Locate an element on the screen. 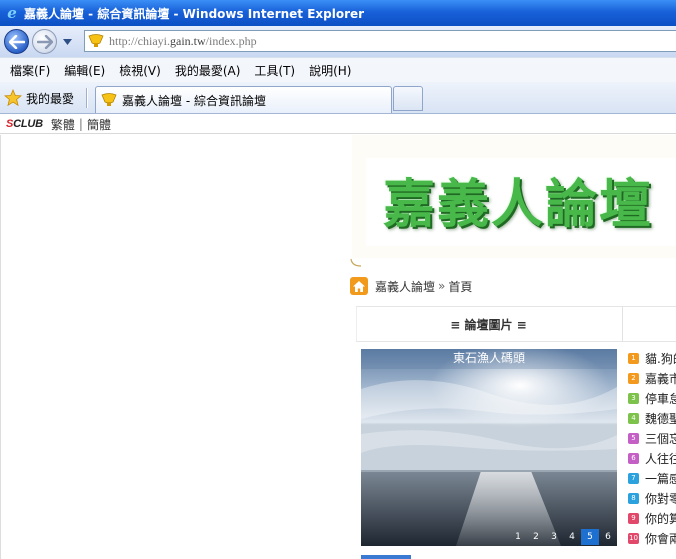 The image size is (676, 559). sclub-logo: SCLUB is located at coordinates (24, 124).